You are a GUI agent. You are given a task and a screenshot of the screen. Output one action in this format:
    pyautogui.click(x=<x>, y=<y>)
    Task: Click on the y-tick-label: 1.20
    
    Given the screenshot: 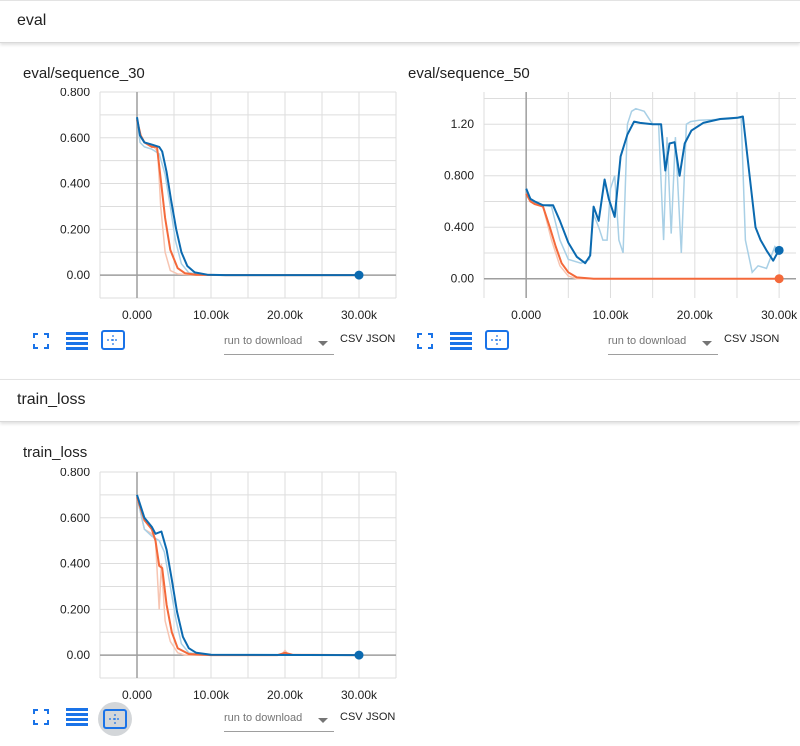 What is the action you would take?
    pyautogui.click(x=463, y=124)
    